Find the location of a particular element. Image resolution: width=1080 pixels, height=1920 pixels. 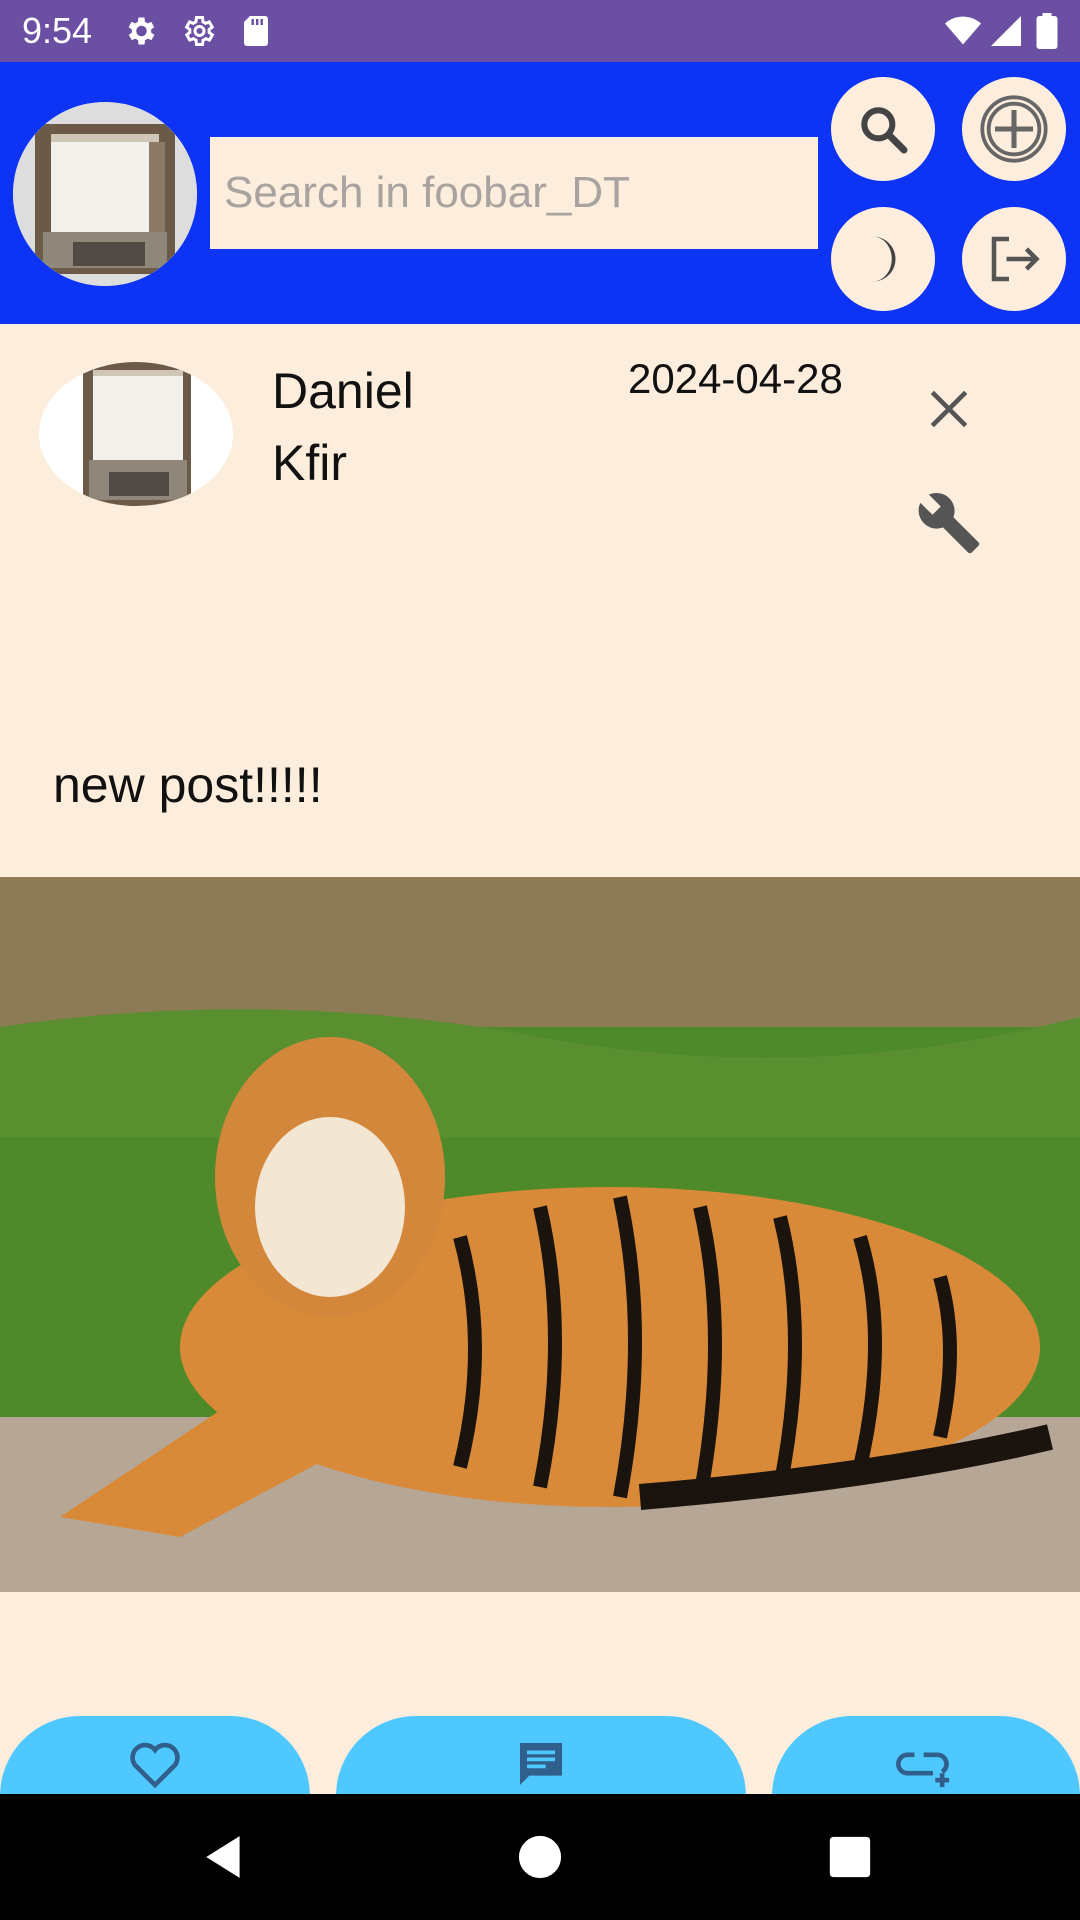

dark-mode-icon is located at coordinates (884, 259).